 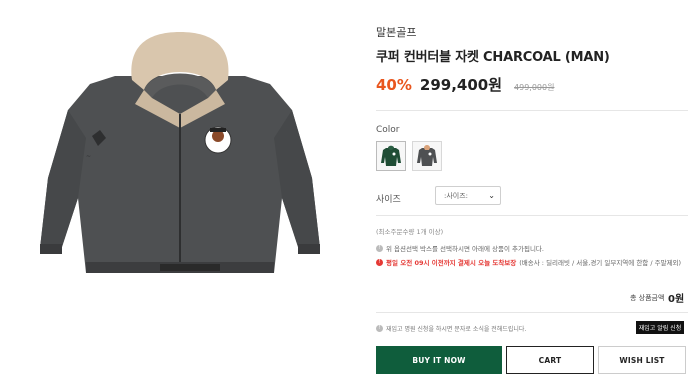 What do you see at coordinates (394, 85) in the screenshot?
I see `discount-rate: 40%` at bounding box center [394, 85].